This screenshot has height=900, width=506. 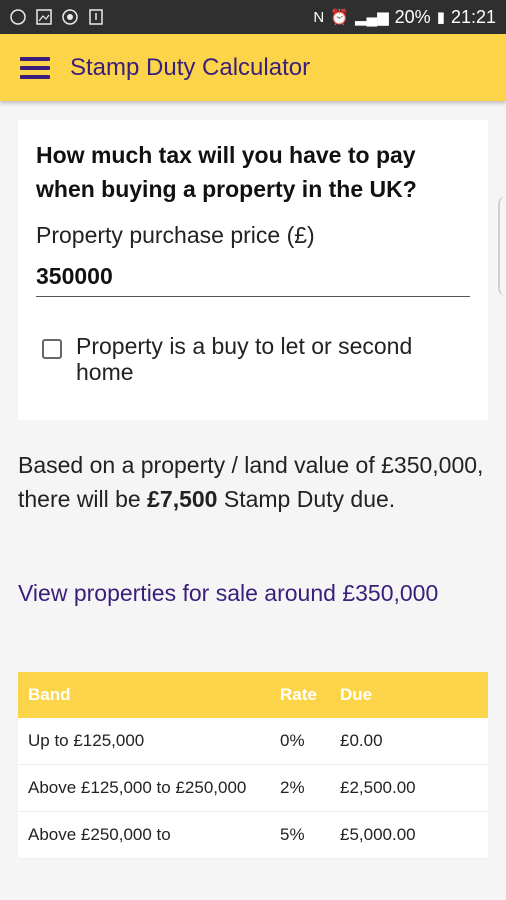 What do you see at coordinates (137, 787) in the screenshot?
I see `band-cell: Above £125,000 to £250,000` at bounding box center [137, 787].